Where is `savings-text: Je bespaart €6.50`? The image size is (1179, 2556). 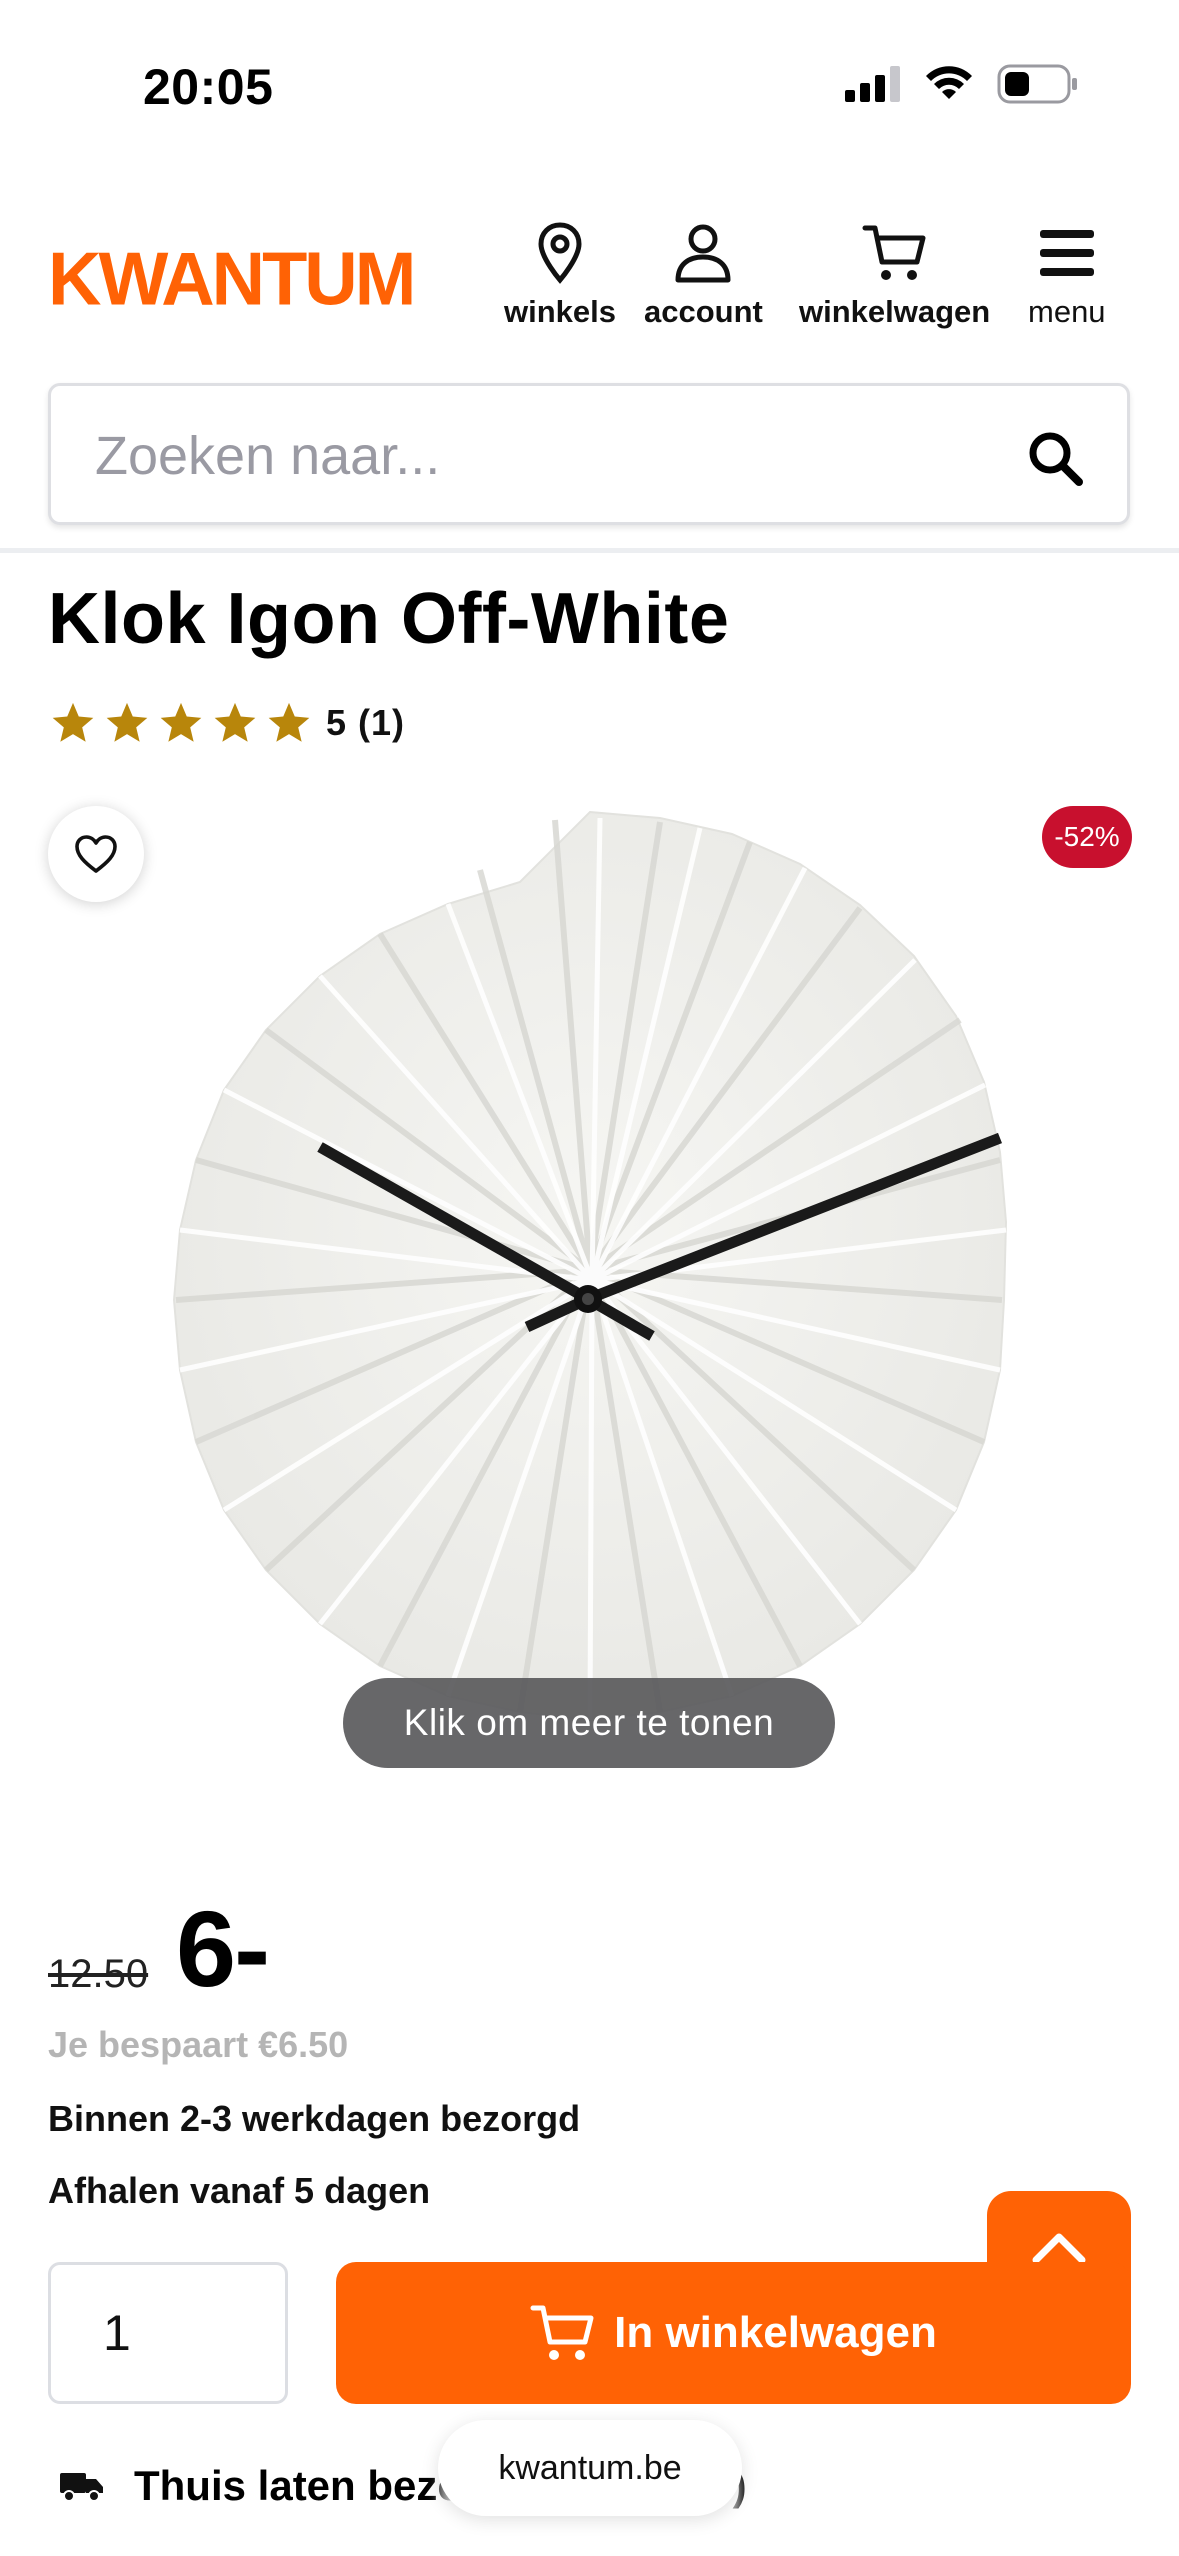 savings-text: Je bespaart €6.50 is located at coordinates (198, 2044).